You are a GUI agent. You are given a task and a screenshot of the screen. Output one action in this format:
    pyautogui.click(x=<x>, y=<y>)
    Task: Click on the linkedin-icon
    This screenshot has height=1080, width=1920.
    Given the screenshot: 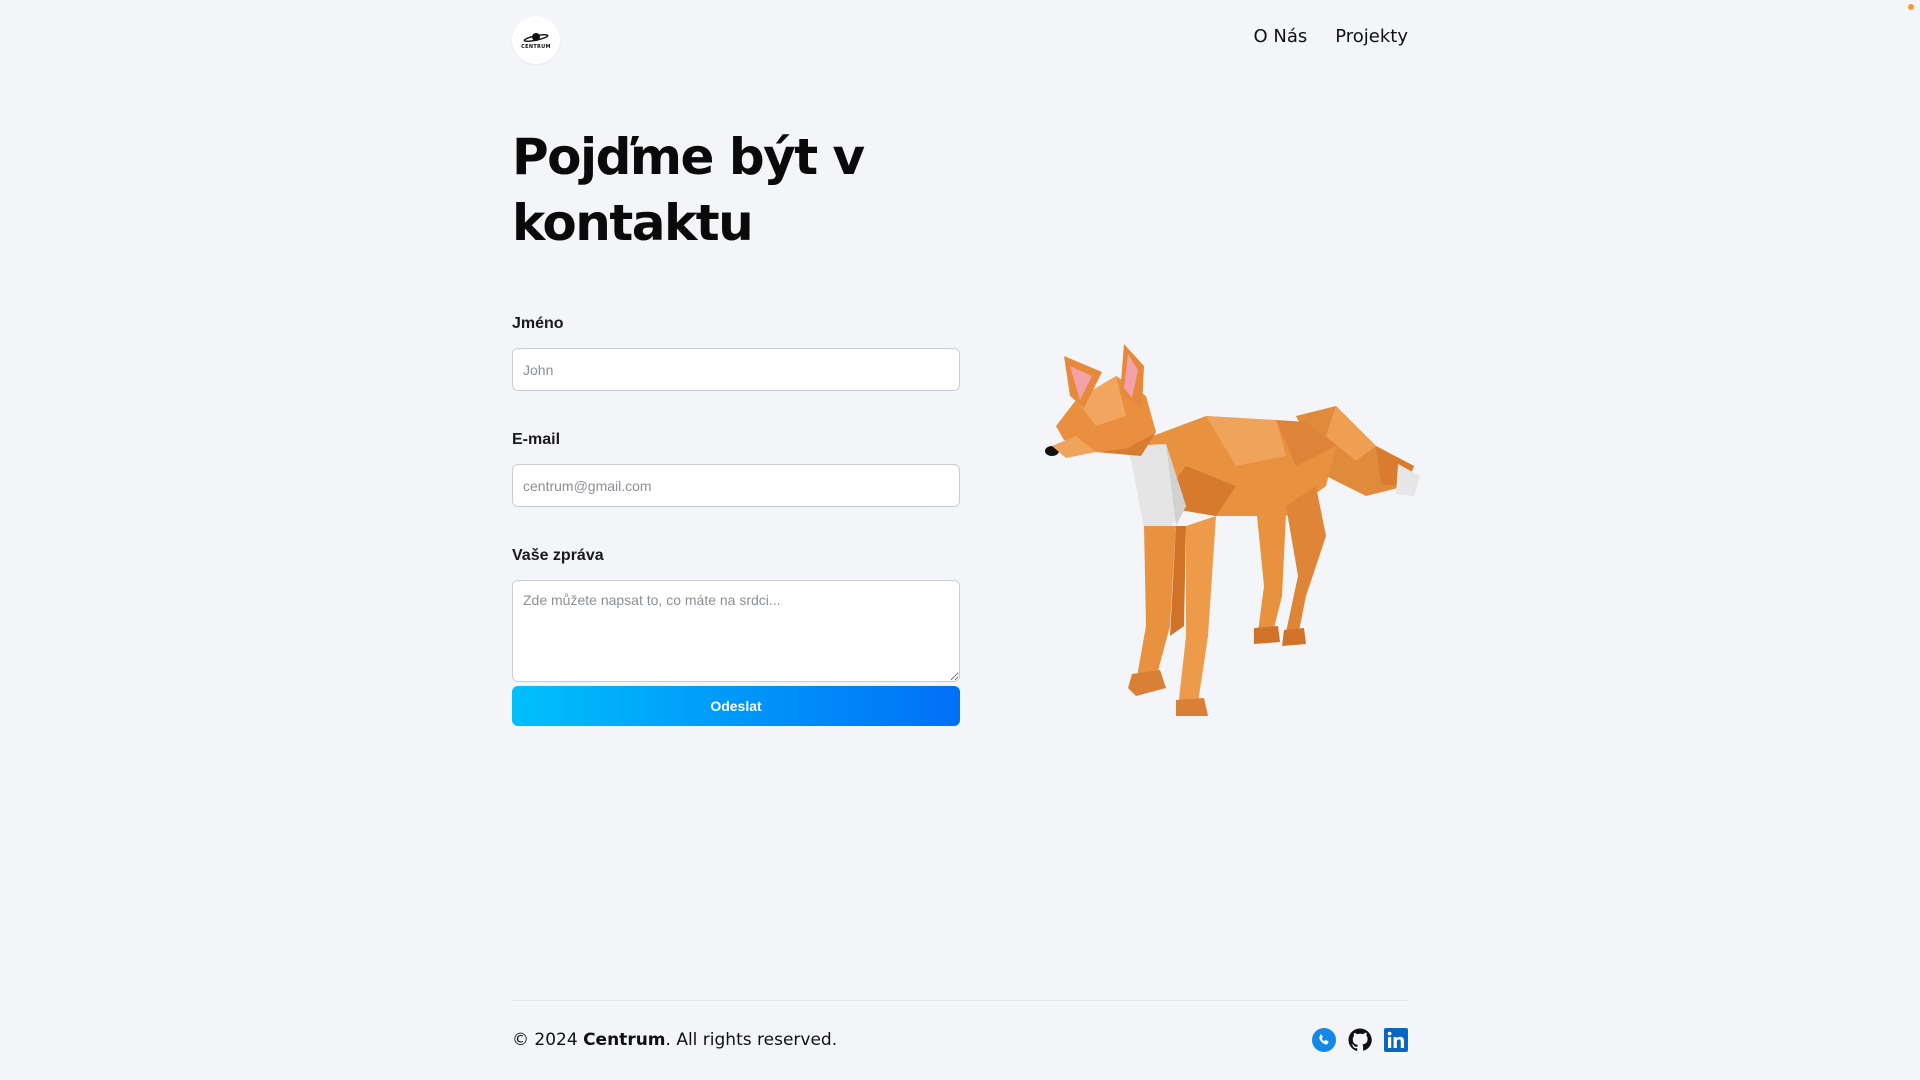 What is the action you would take?
    pyautogui.click(x=1396, y=1040)
    